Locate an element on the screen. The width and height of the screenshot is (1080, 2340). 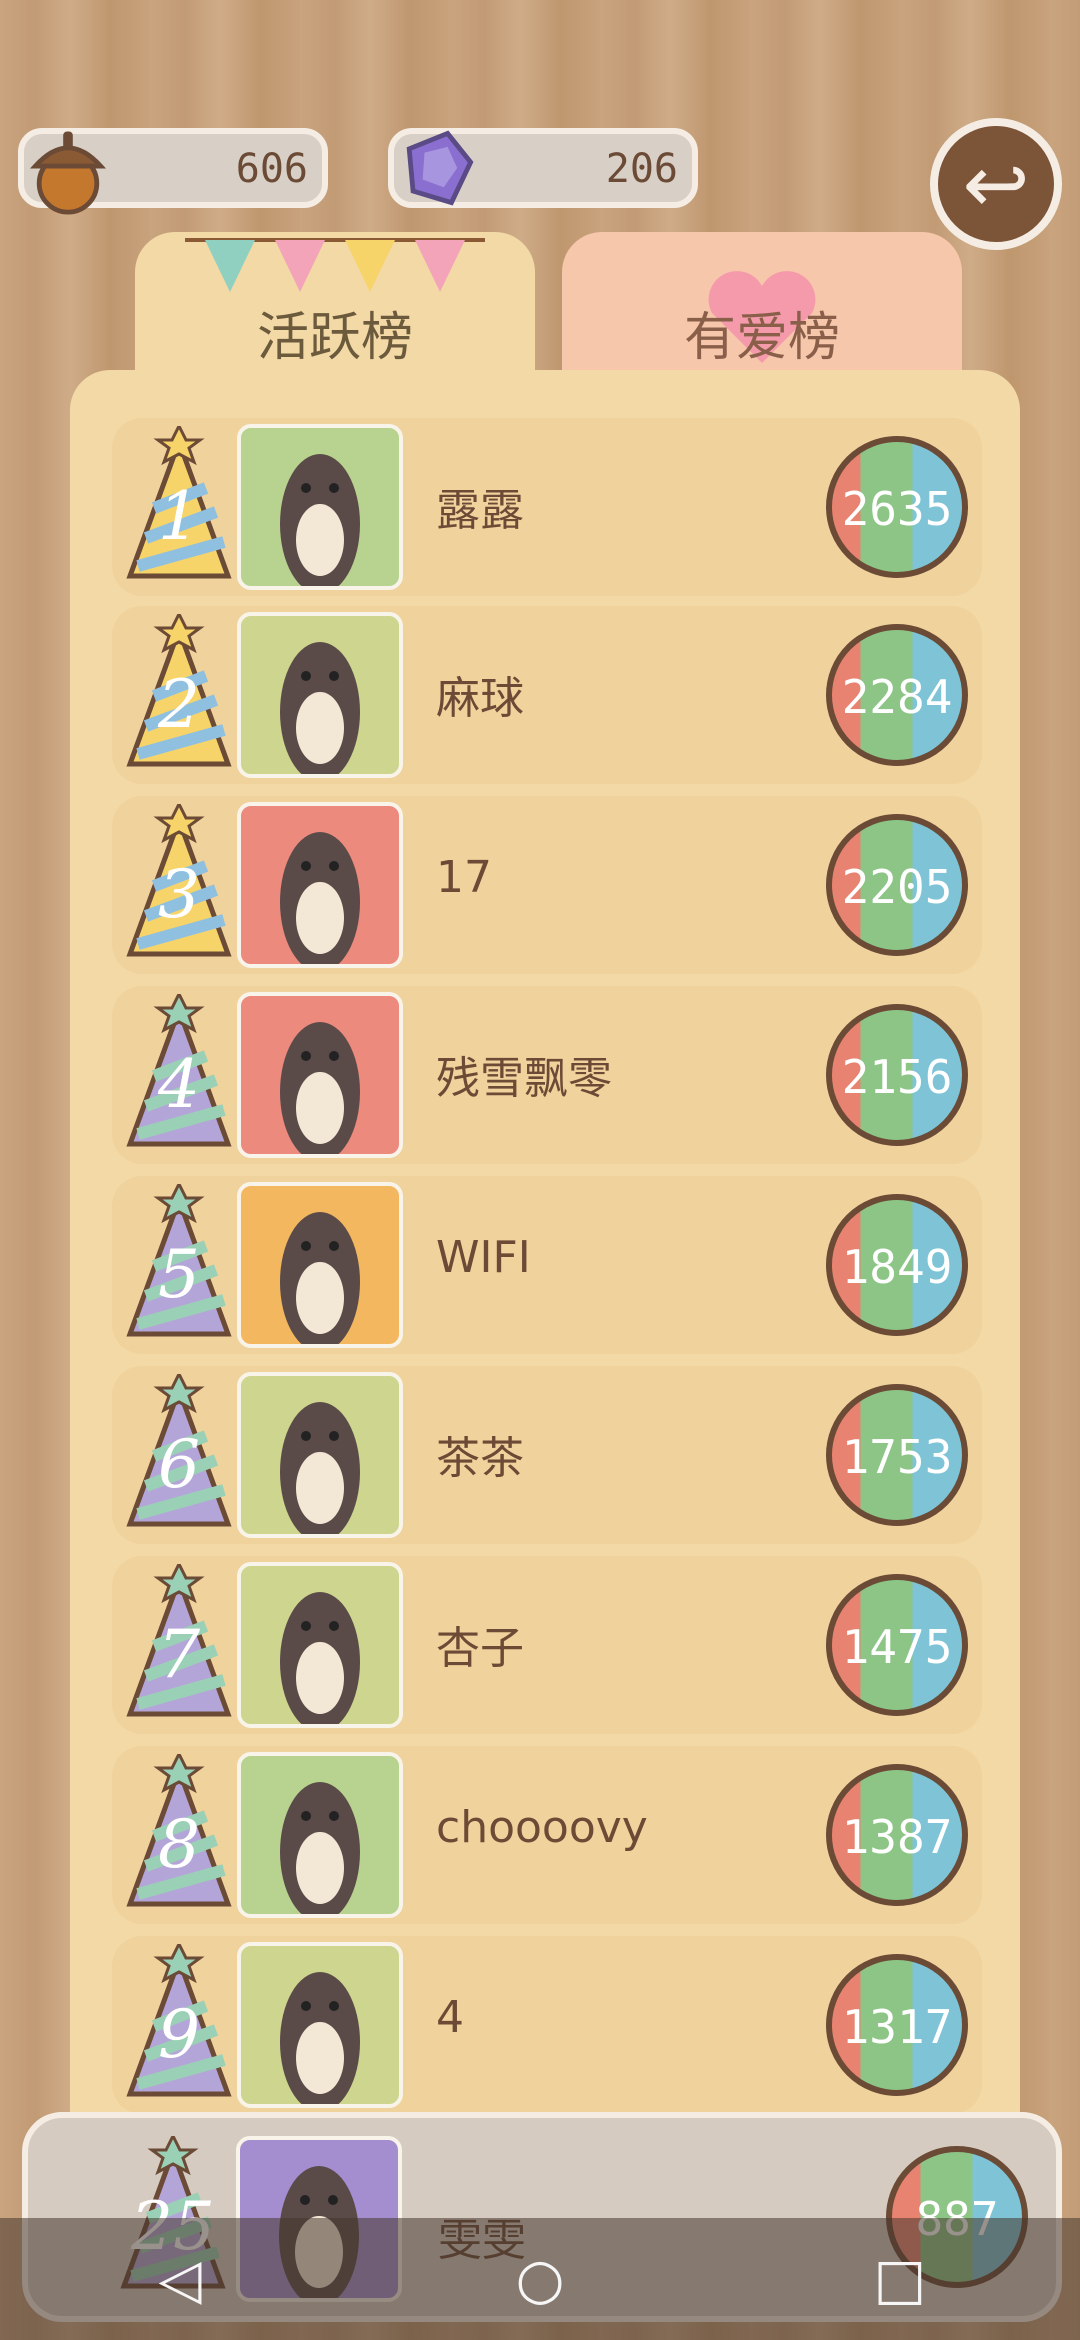
score-ball: 2205 is located at coordinates (897, 885).